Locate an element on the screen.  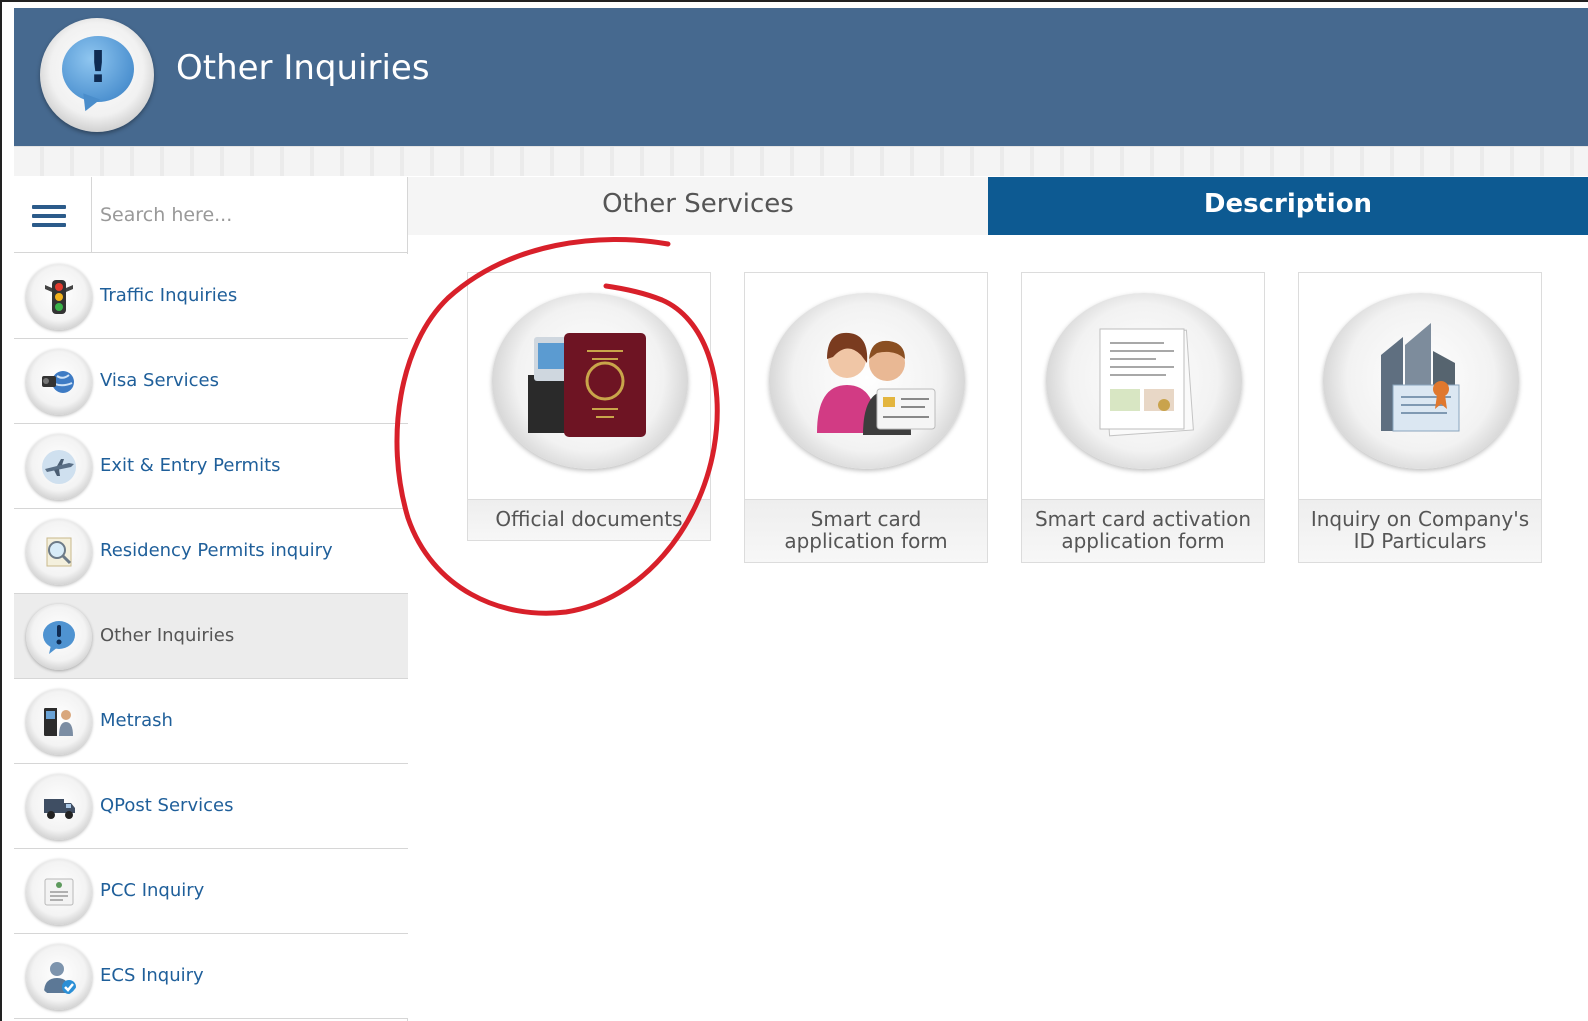
kiosk-icon is located at coordinates (59, 722).